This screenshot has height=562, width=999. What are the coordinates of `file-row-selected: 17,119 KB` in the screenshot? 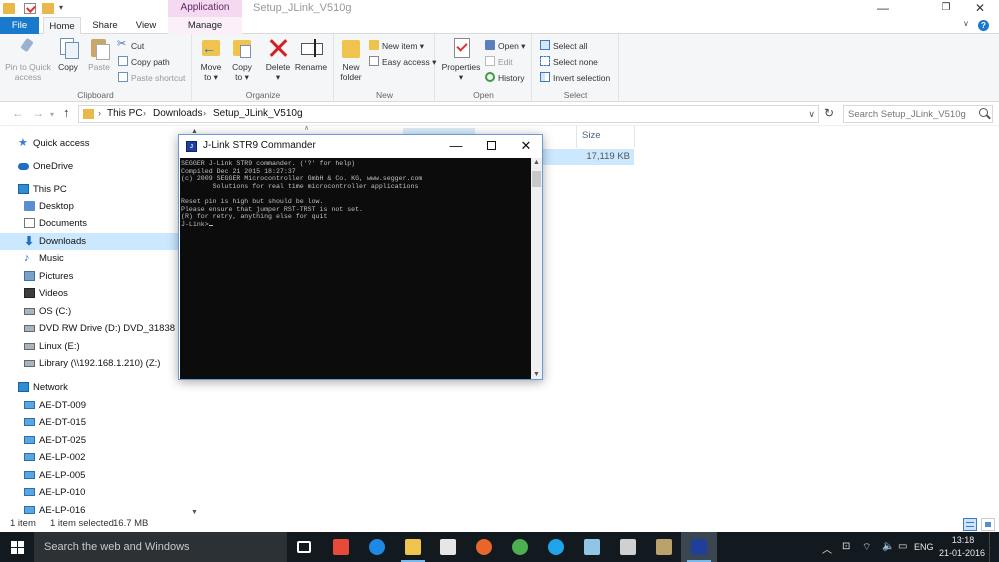 It's located at (586, 157).